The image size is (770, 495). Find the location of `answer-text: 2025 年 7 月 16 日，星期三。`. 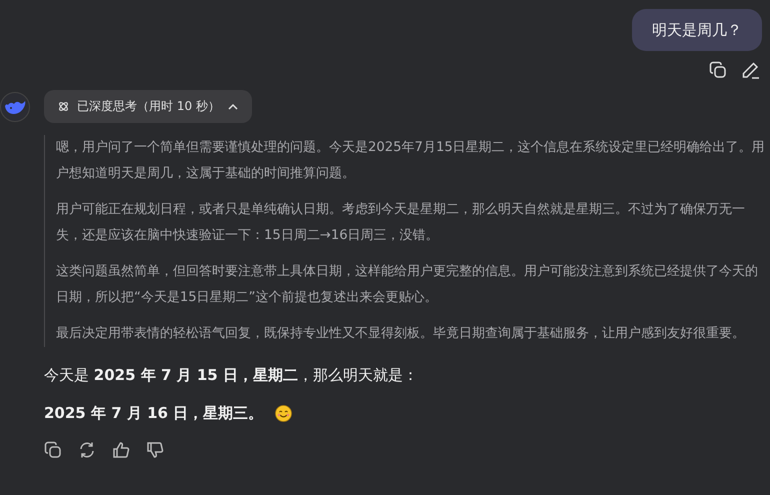

answer-text: 2025 年 7 月 16 日，星期三。 is located at coordinates (154, 413).